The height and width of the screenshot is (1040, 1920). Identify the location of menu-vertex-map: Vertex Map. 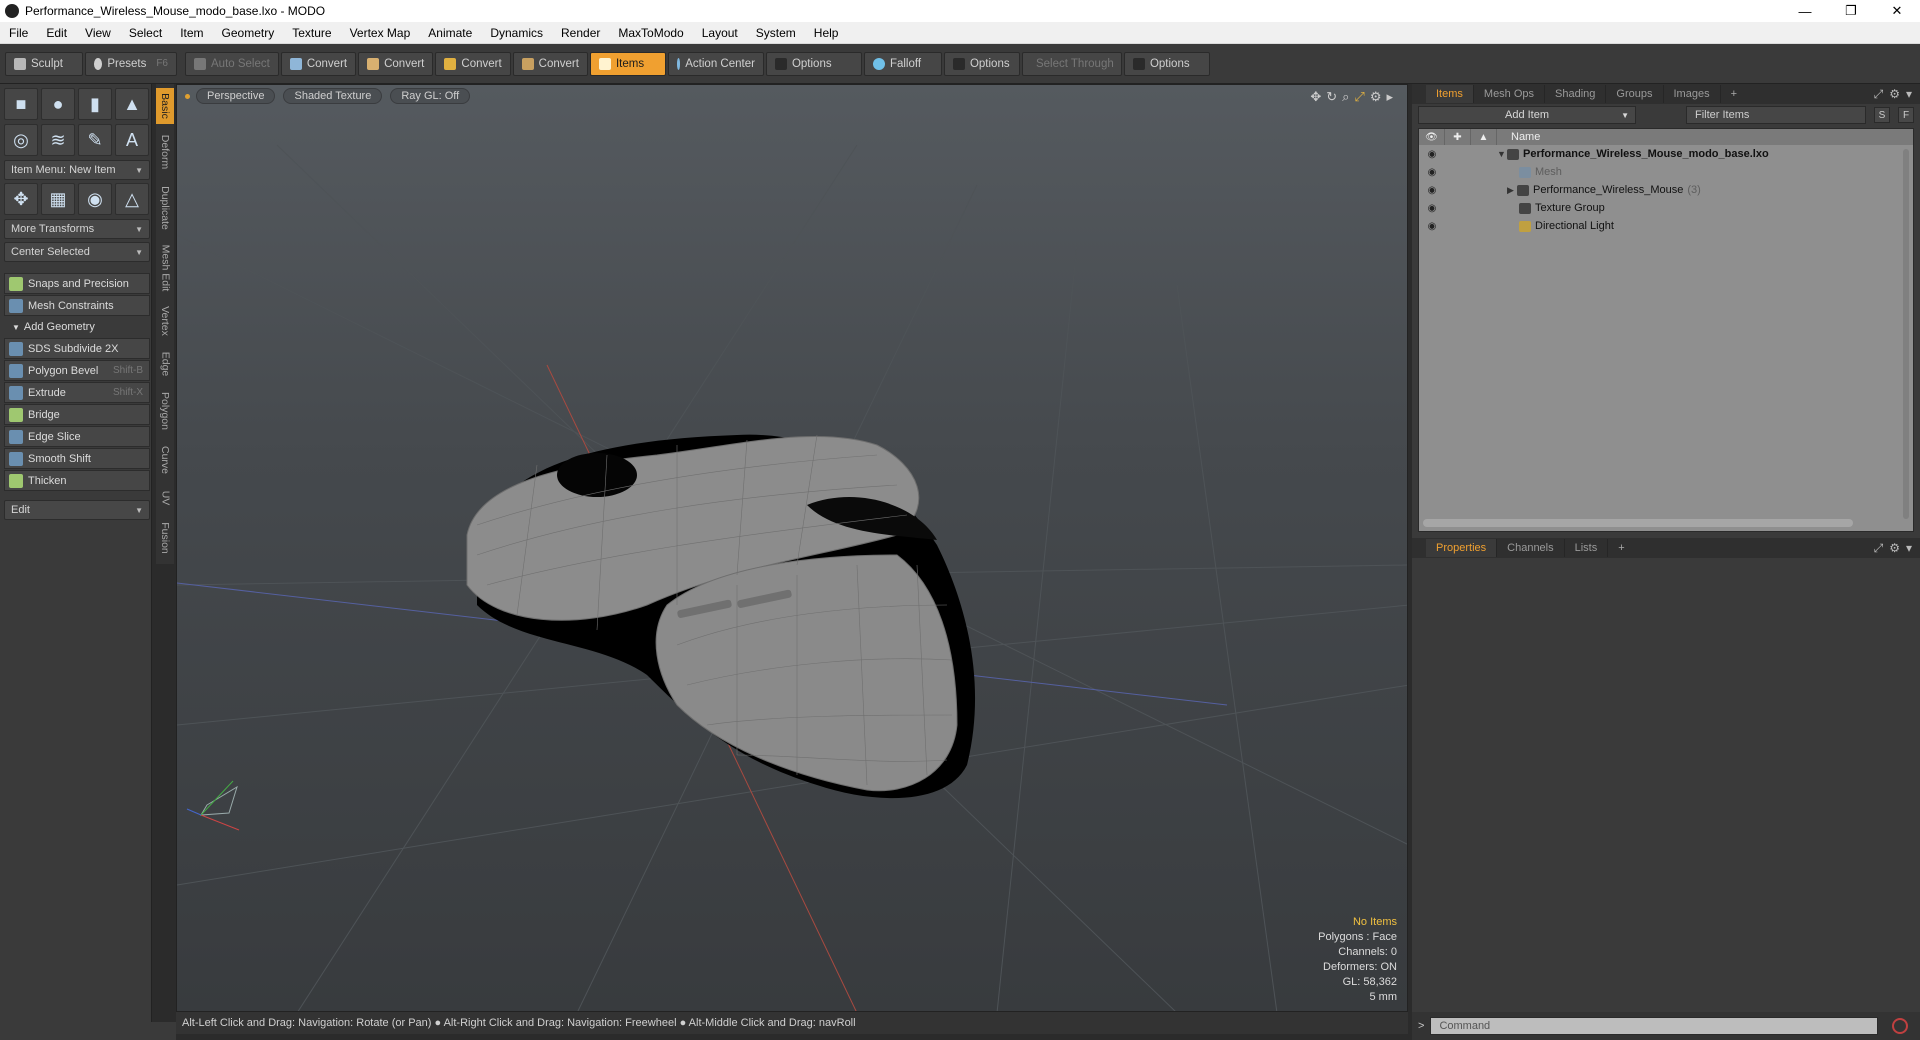
(380, 33).